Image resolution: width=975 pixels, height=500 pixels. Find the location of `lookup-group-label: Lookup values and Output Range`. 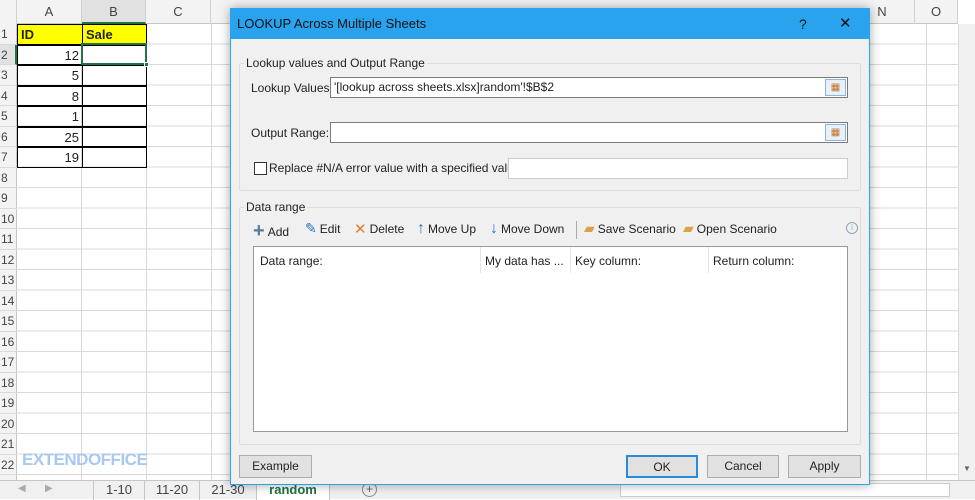

lookup-group-label: Lookup values and Output Range is located at coordinates (335, 63).